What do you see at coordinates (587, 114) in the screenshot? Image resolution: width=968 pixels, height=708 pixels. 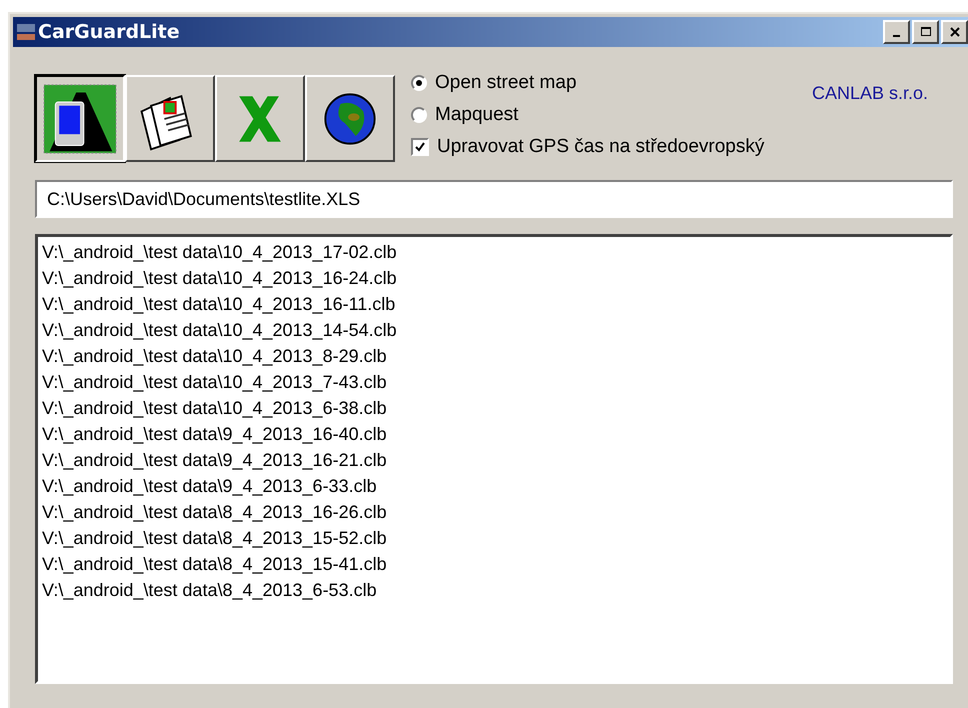 I see `radio-option: Mapquest` at bounding box center [587, 114].